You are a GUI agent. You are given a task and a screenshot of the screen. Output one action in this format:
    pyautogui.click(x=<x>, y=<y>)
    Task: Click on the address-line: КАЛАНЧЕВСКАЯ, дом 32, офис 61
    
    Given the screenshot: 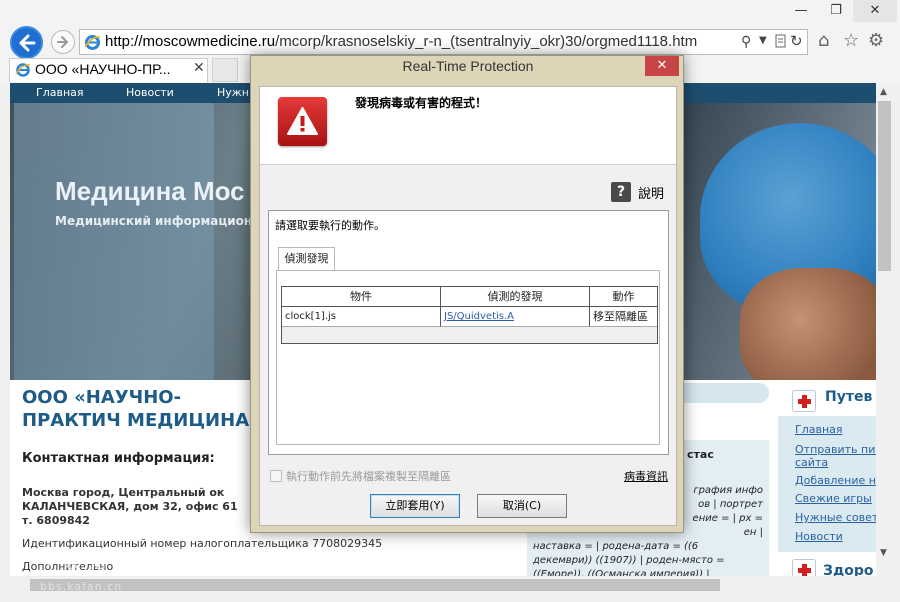 What is the action you would take?
    pyautogui.click(x=130, y=506)
    